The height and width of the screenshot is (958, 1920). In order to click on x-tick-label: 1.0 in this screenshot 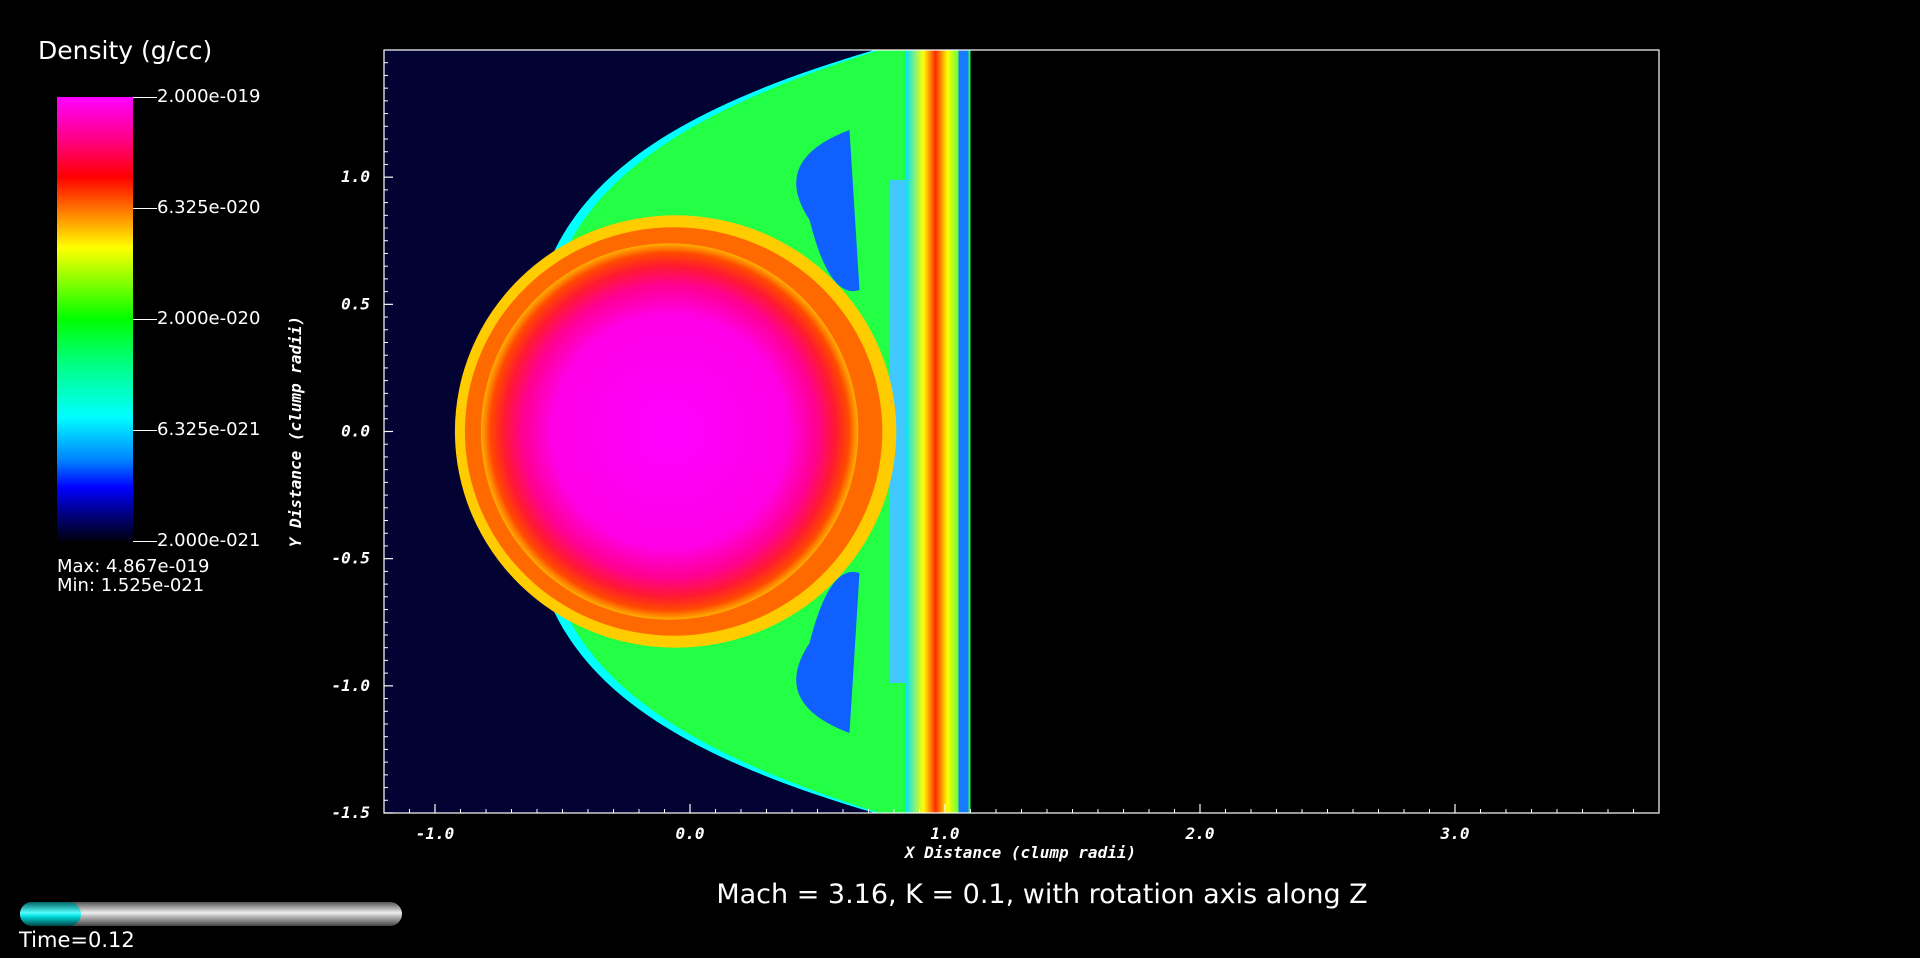, I will do `click(945, 833)`.